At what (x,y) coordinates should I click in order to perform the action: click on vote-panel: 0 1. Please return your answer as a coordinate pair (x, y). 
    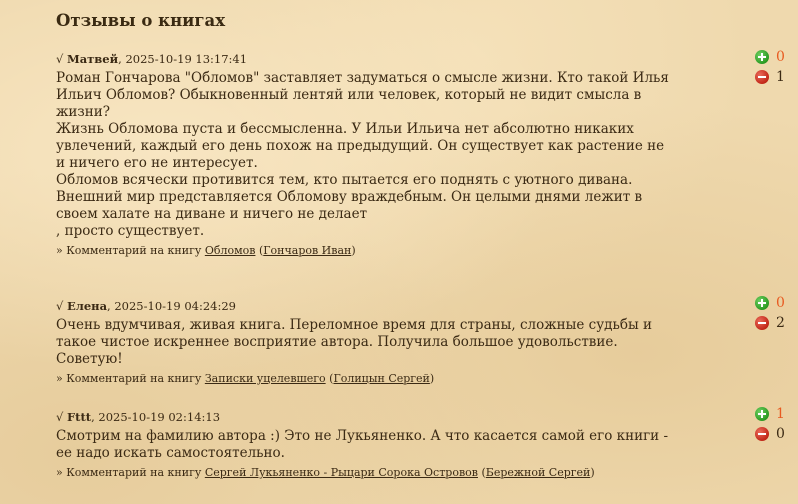
    Looking at the image, I should click on (775, 69).